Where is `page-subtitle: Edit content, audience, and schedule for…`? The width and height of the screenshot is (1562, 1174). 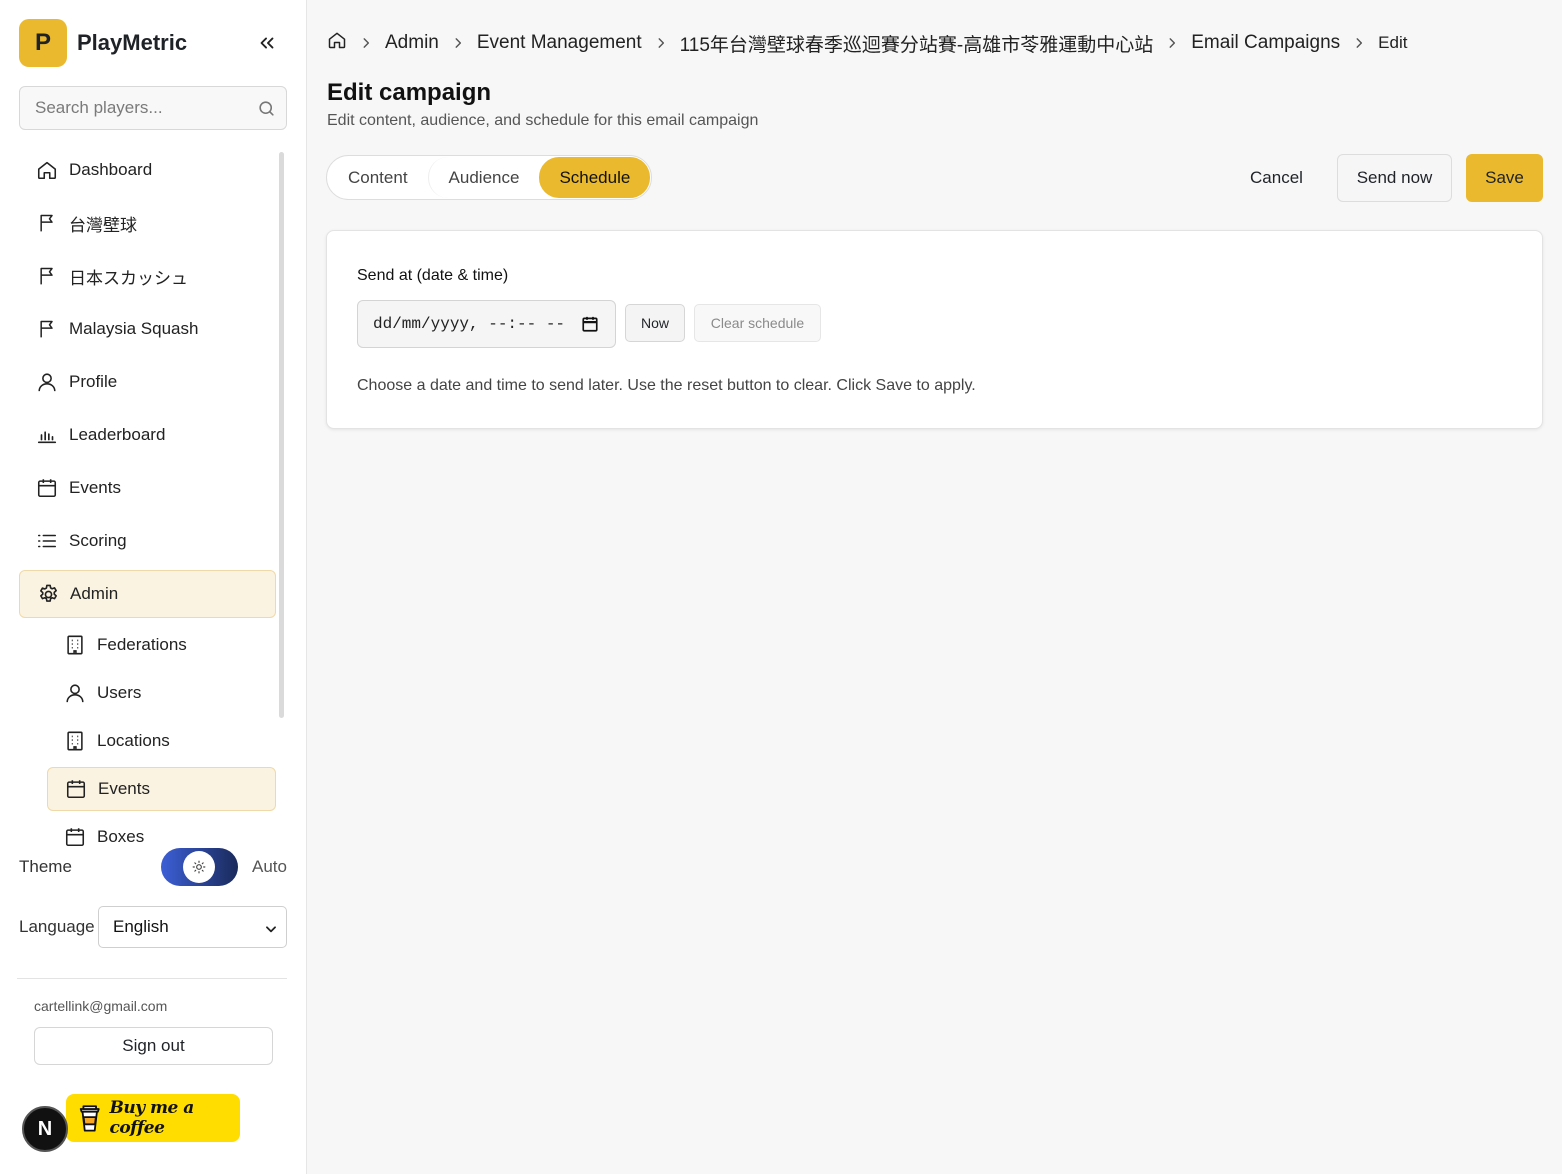
page-subtitle: Edit content, audience, and schedule for… is located at coordinates (543, 120).